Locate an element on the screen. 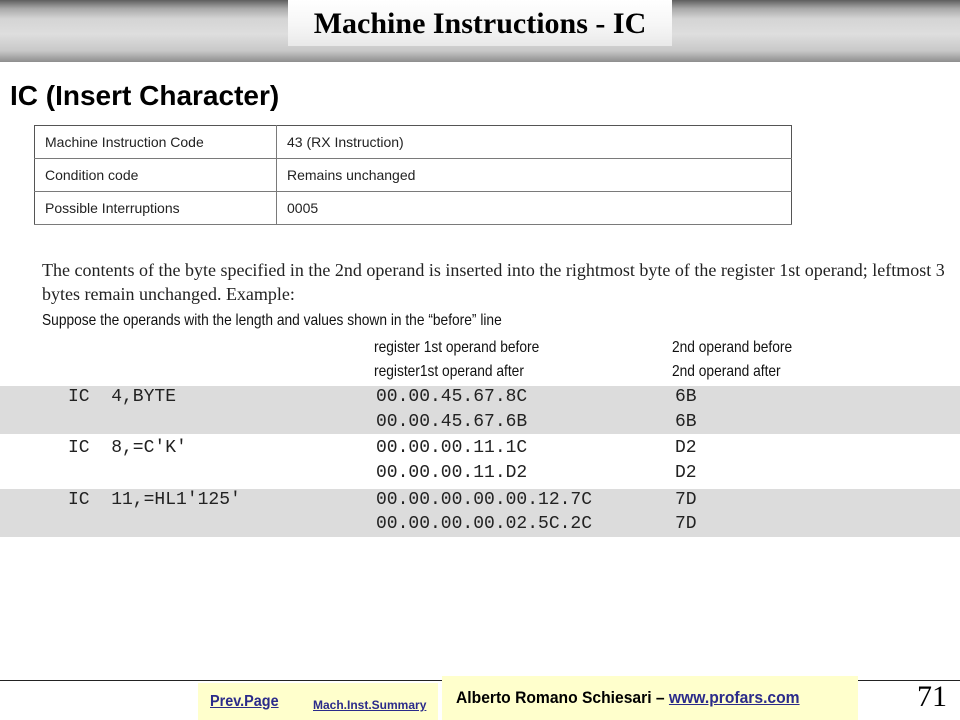  table-row: Condition code Remains unchanged is located at coordinates (413, 175).